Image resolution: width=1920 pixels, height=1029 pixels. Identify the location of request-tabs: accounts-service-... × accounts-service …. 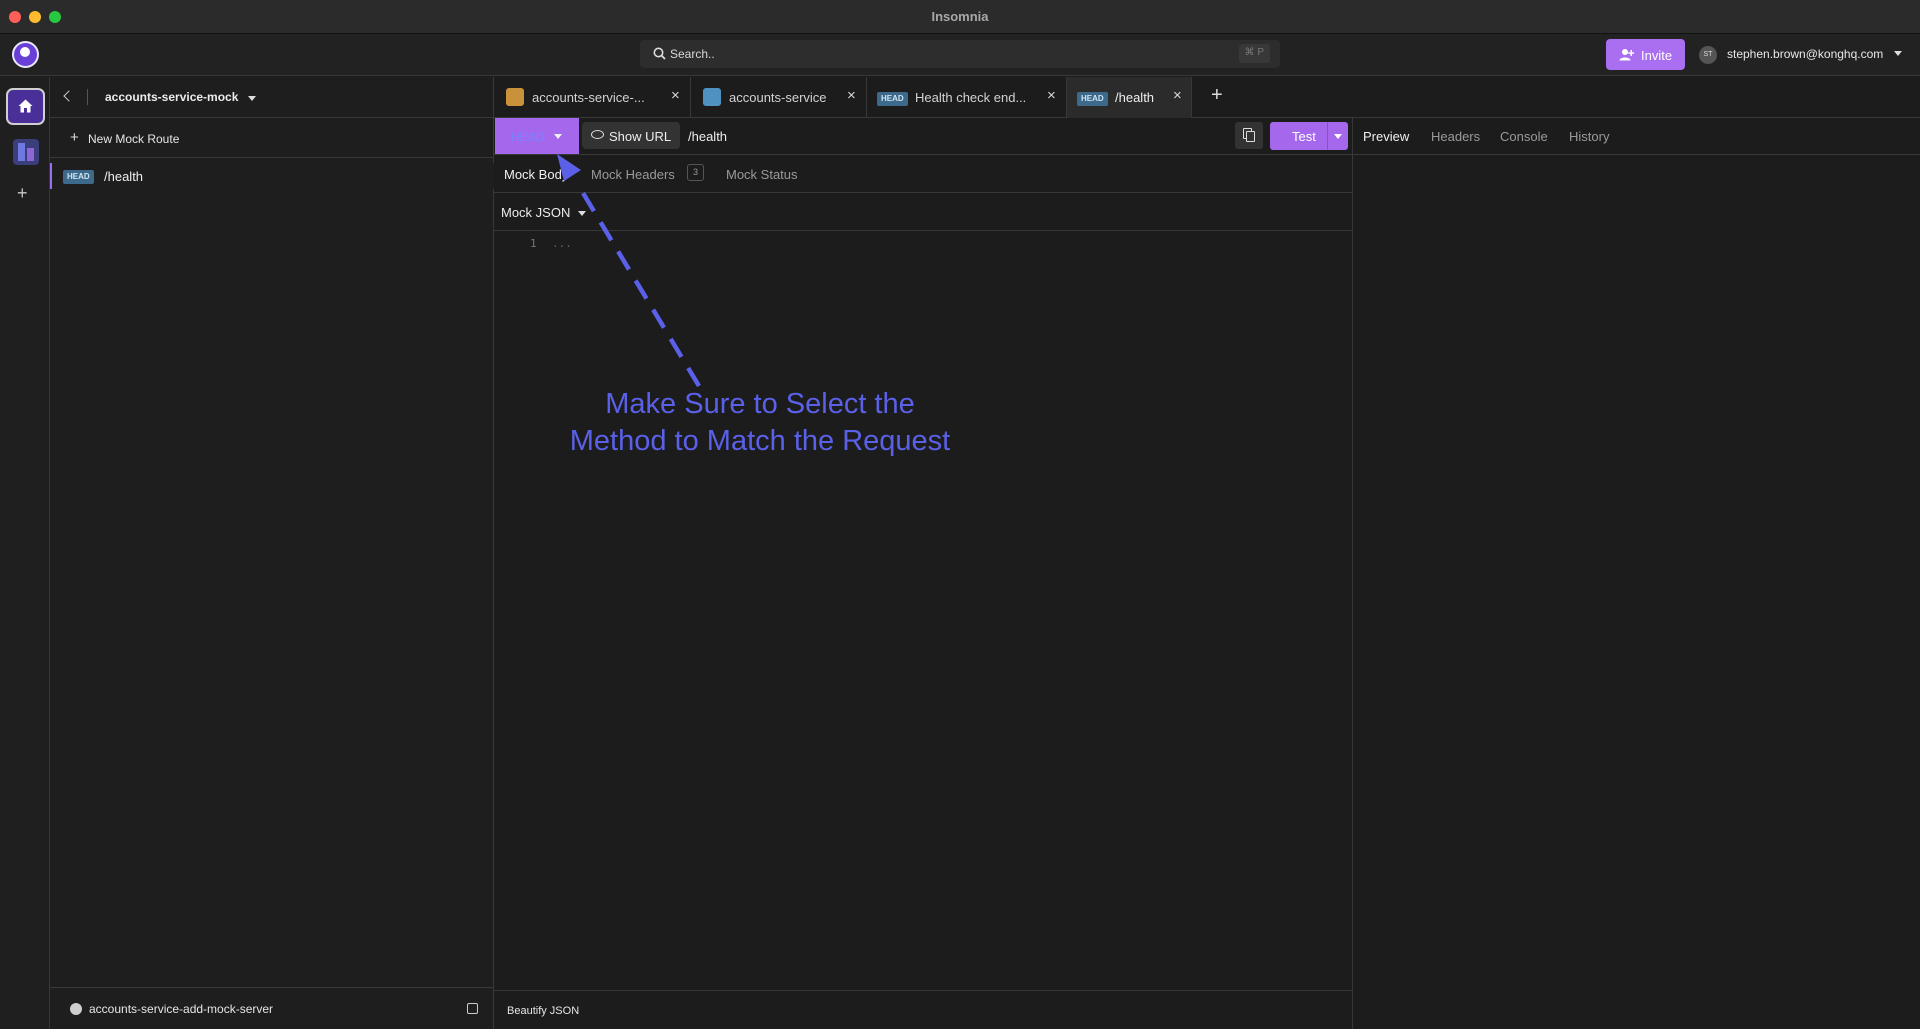
(1207, 97).